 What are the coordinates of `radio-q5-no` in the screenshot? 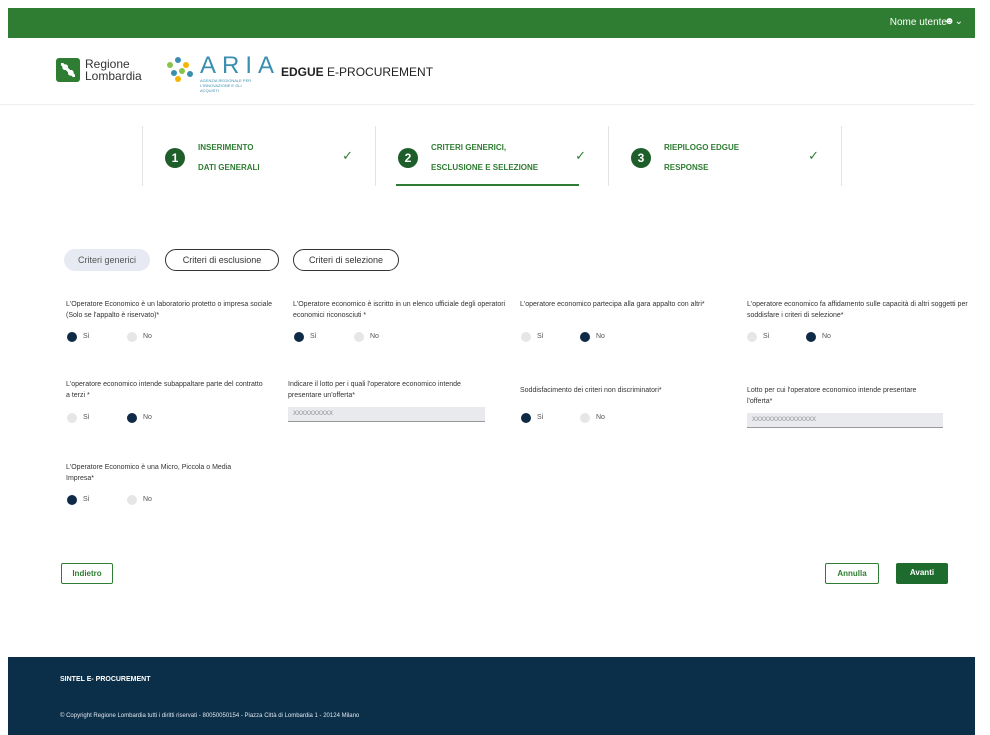 It's located at (132, 418).